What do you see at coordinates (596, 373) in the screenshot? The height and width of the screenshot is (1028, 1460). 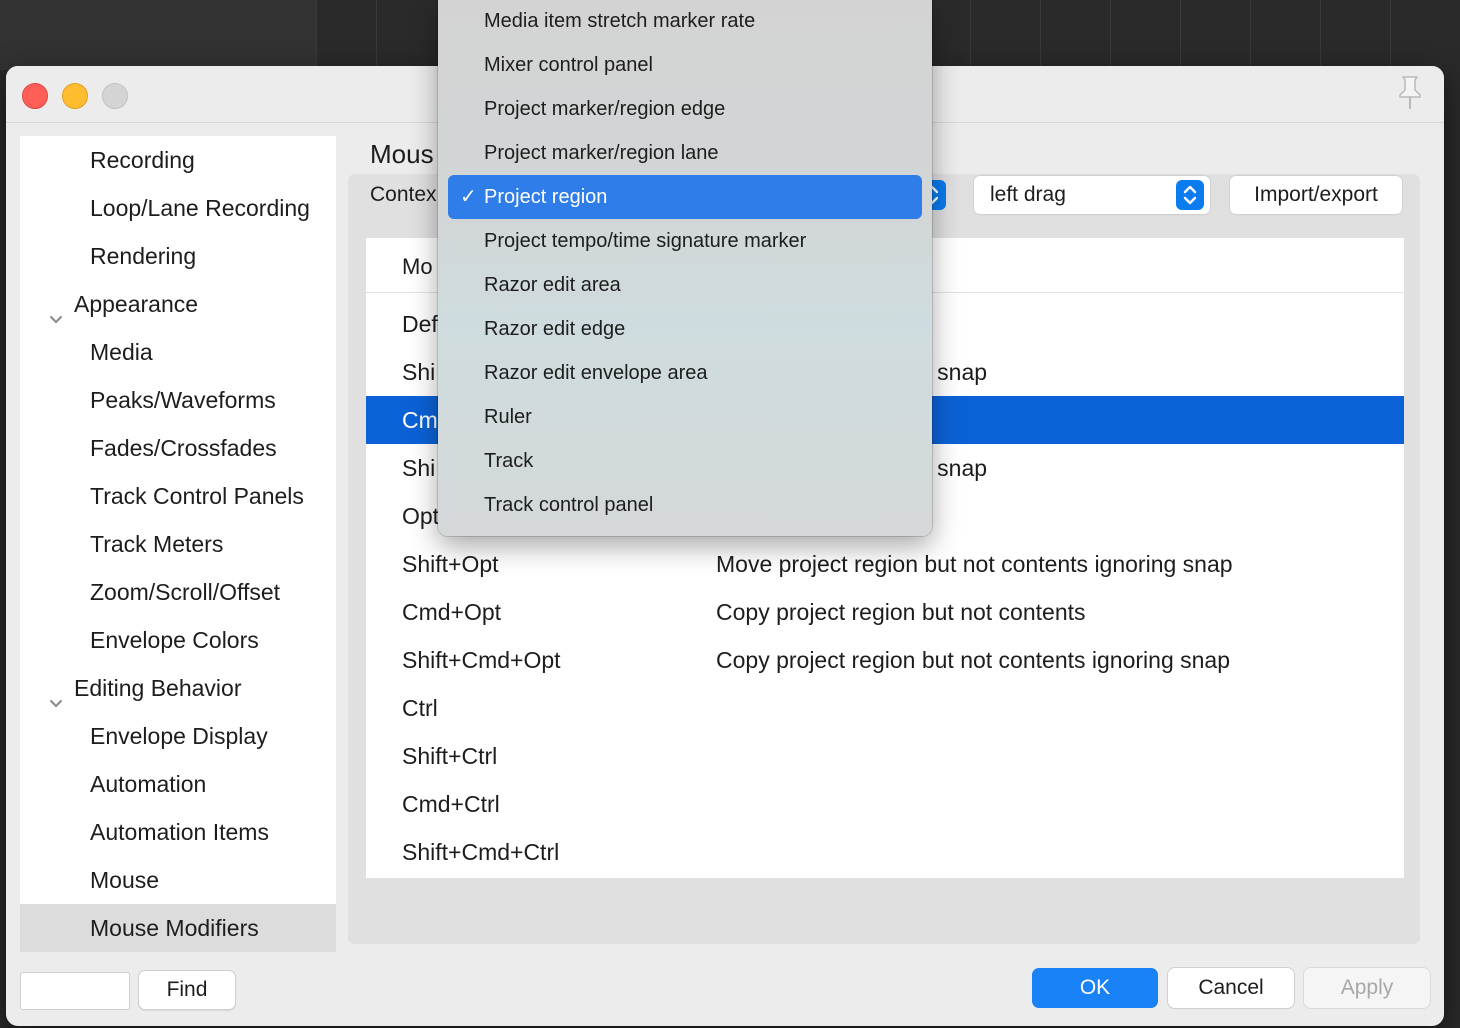 I see `menu-item-label: Razor edit envelope area` at bounding box center [596, 373].